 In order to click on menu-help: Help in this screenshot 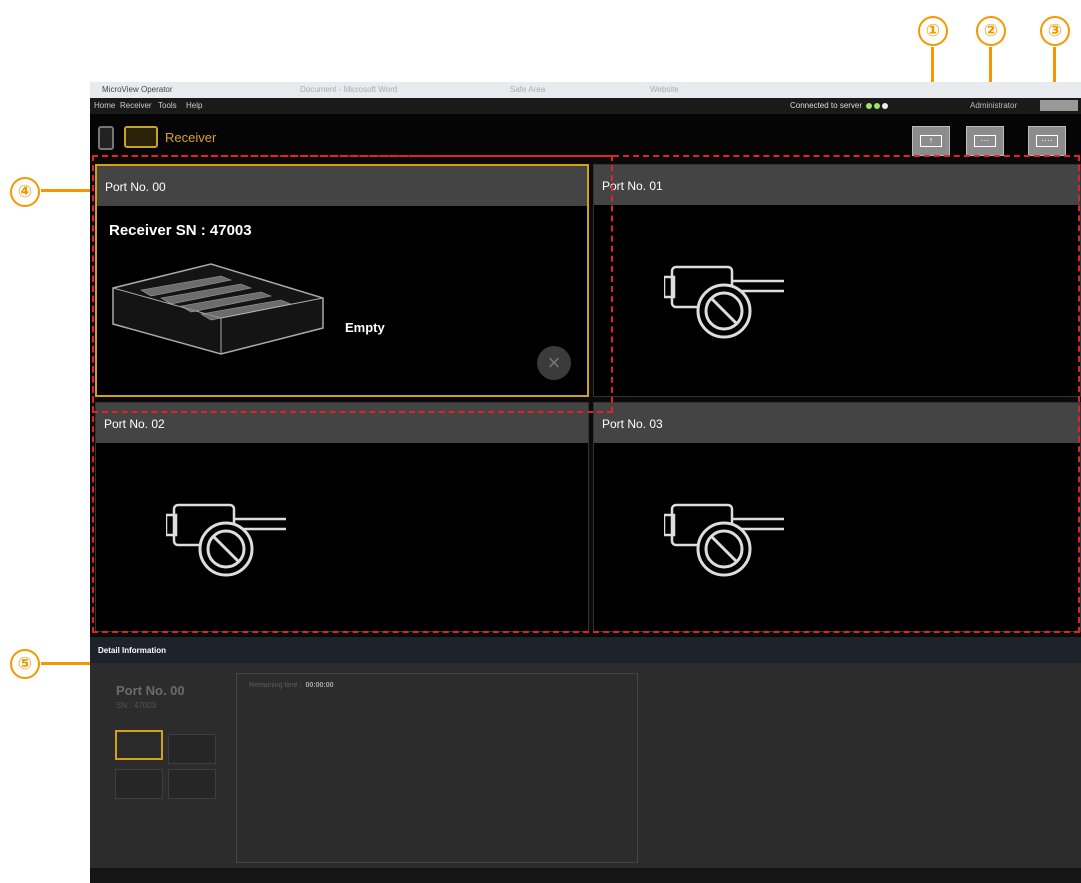, I will do `click(194, 105)`.